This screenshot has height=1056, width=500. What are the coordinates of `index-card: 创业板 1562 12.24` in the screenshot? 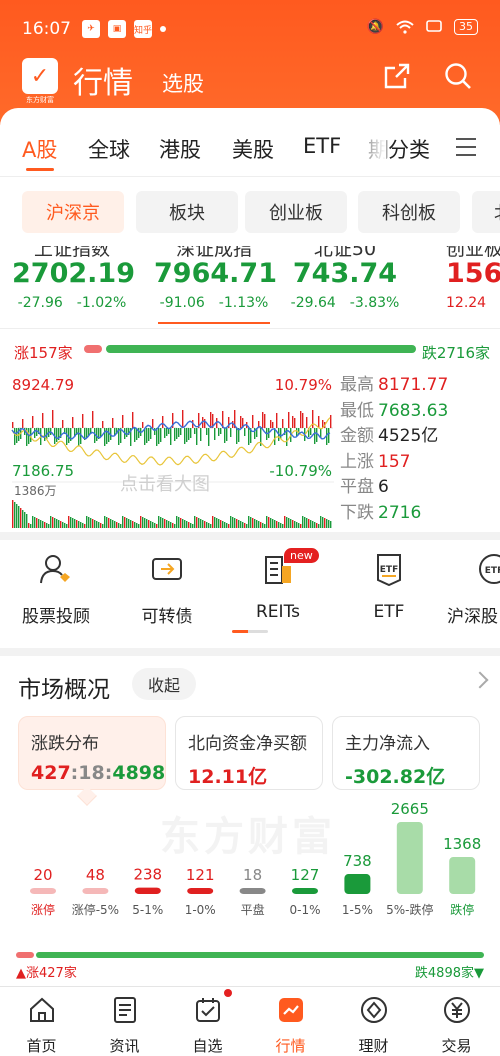 It's located at (462, 278).